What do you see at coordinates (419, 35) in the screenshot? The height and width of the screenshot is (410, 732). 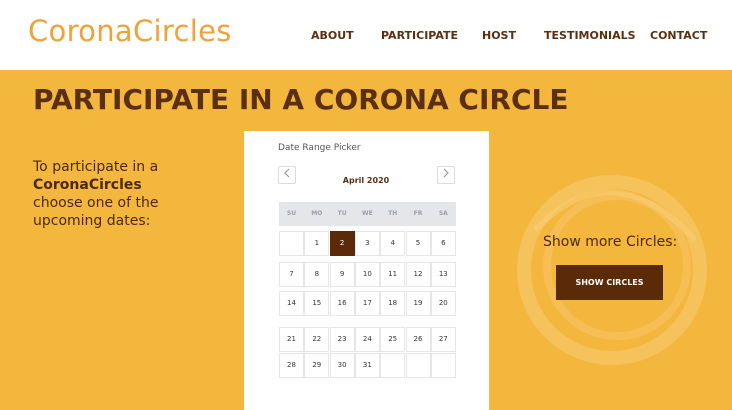 I see `nav-participate: PARTICIPATE` at bounding box center [419, 35].